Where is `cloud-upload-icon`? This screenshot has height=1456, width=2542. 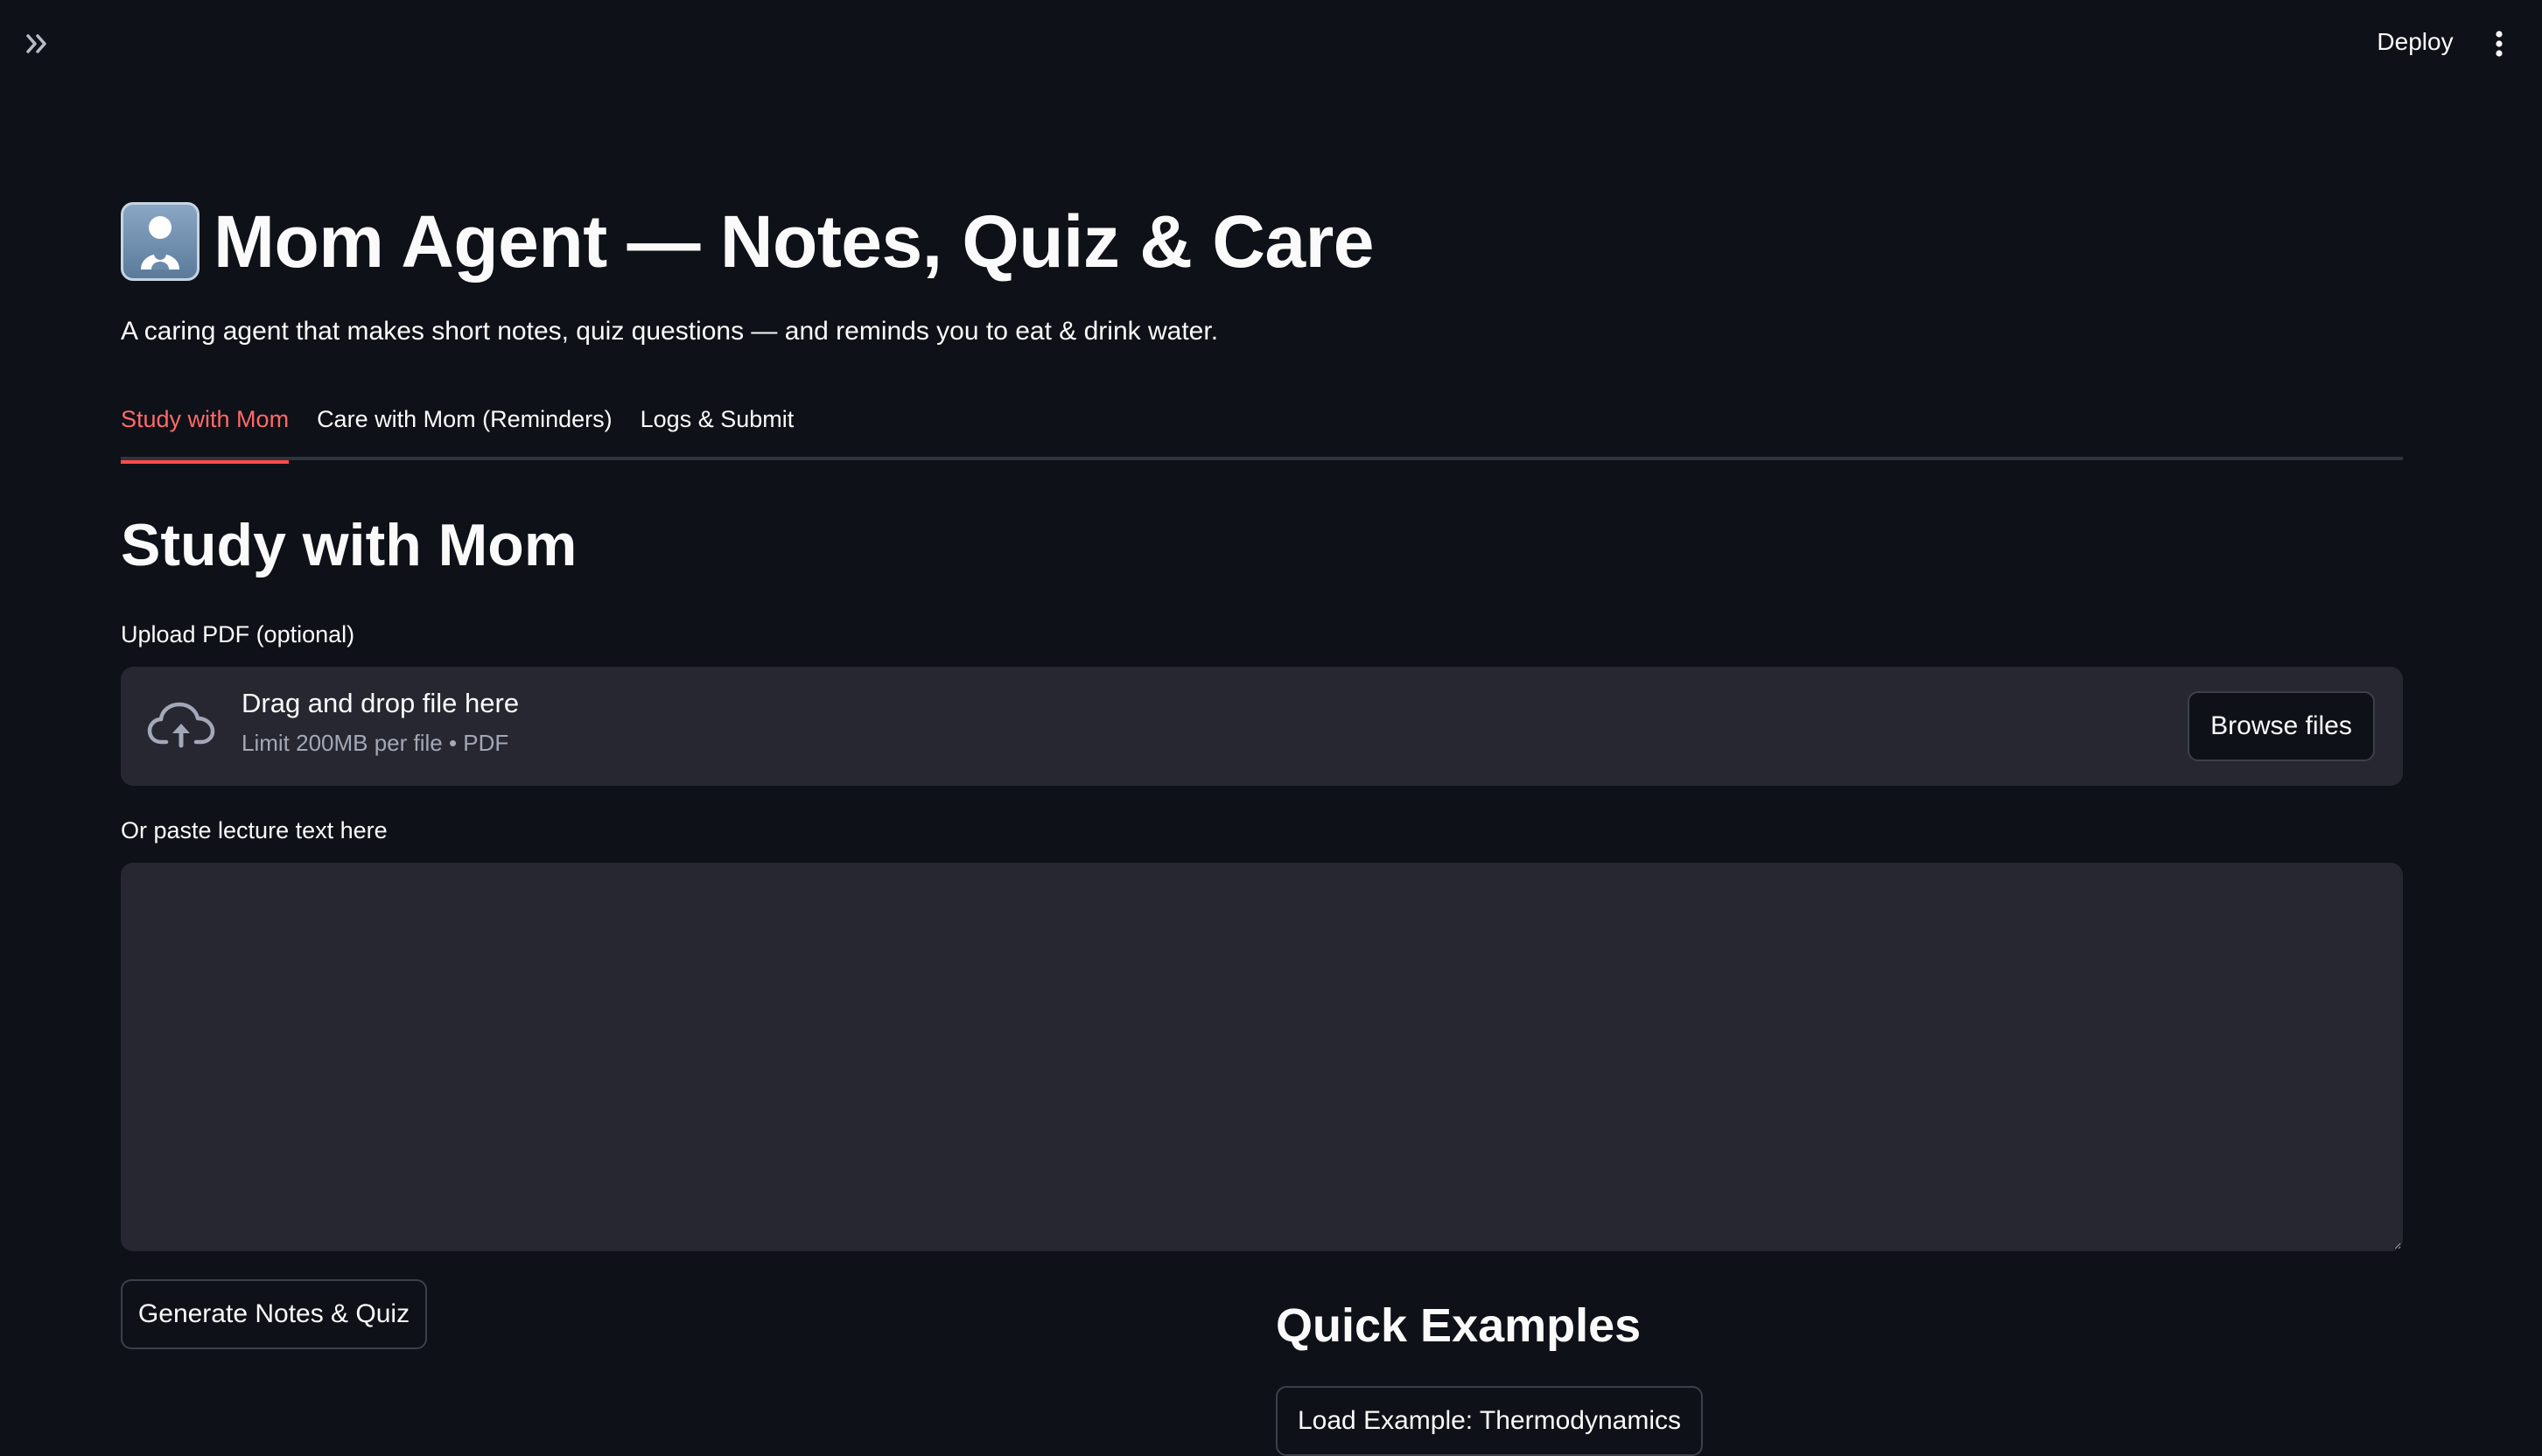 cloud-upload-icon is located at coordinates (181, 725).